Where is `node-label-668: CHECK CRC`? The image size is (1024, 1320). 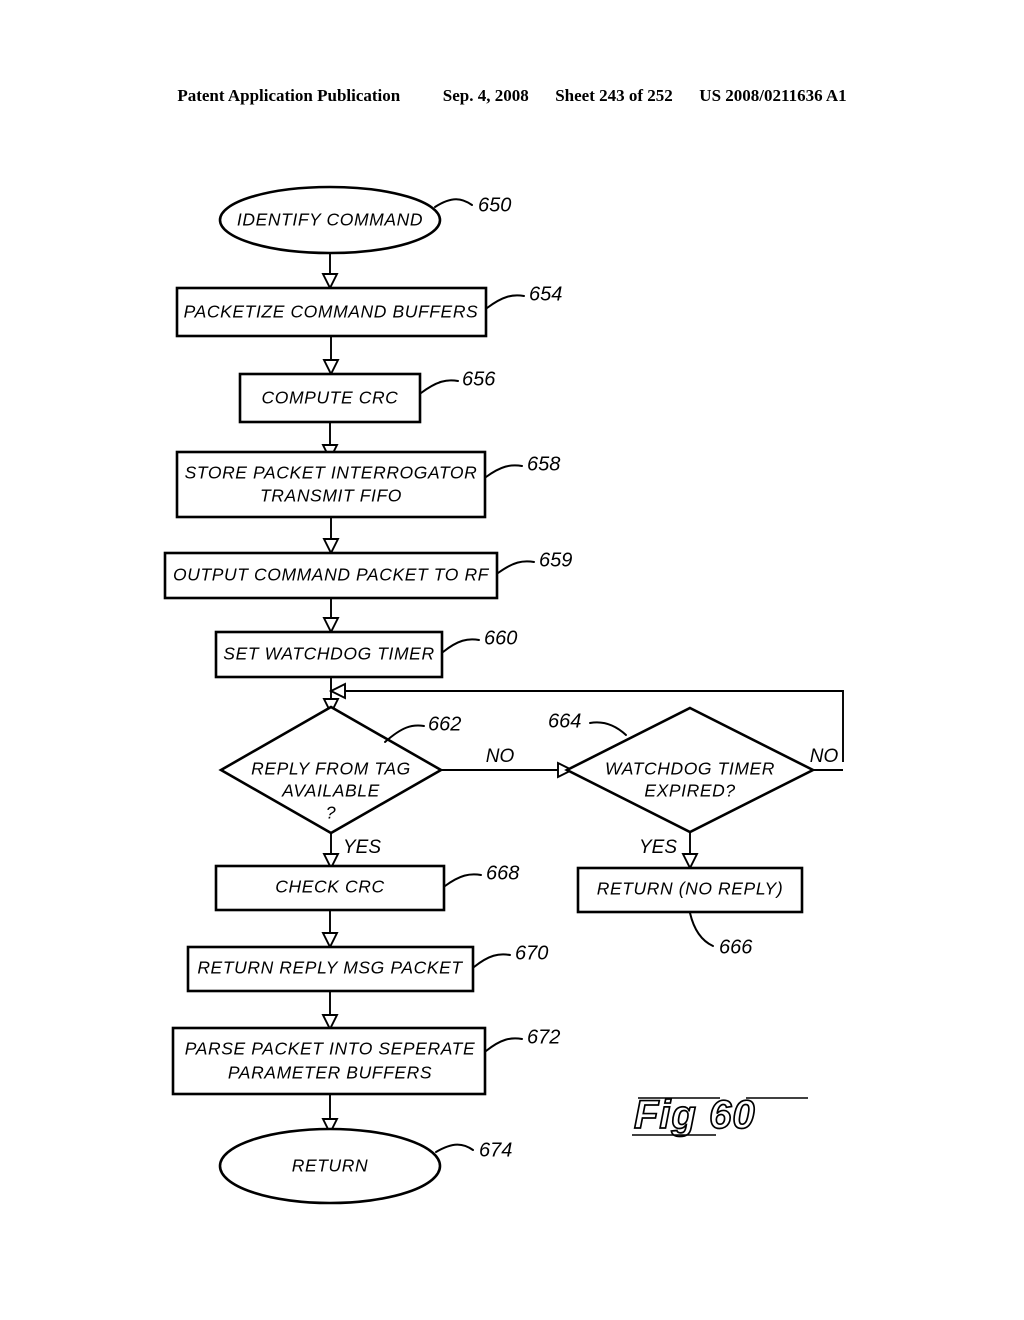
node-label-668: CHECK CRC is located at coordinates (329, 887).